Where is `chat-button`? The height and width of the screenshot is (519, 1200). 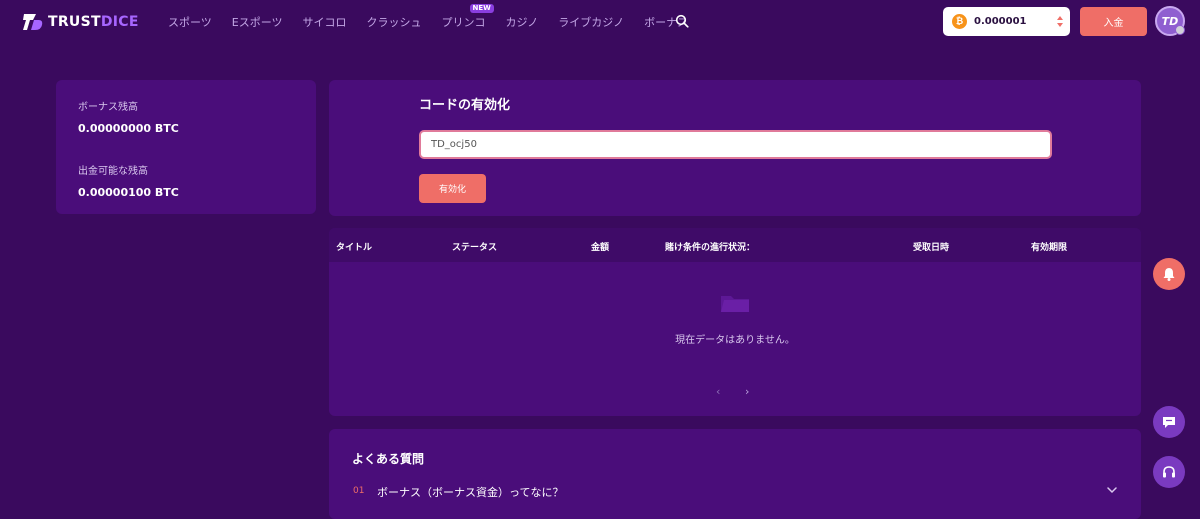
chat-button is located at coordinates (1169, 422).